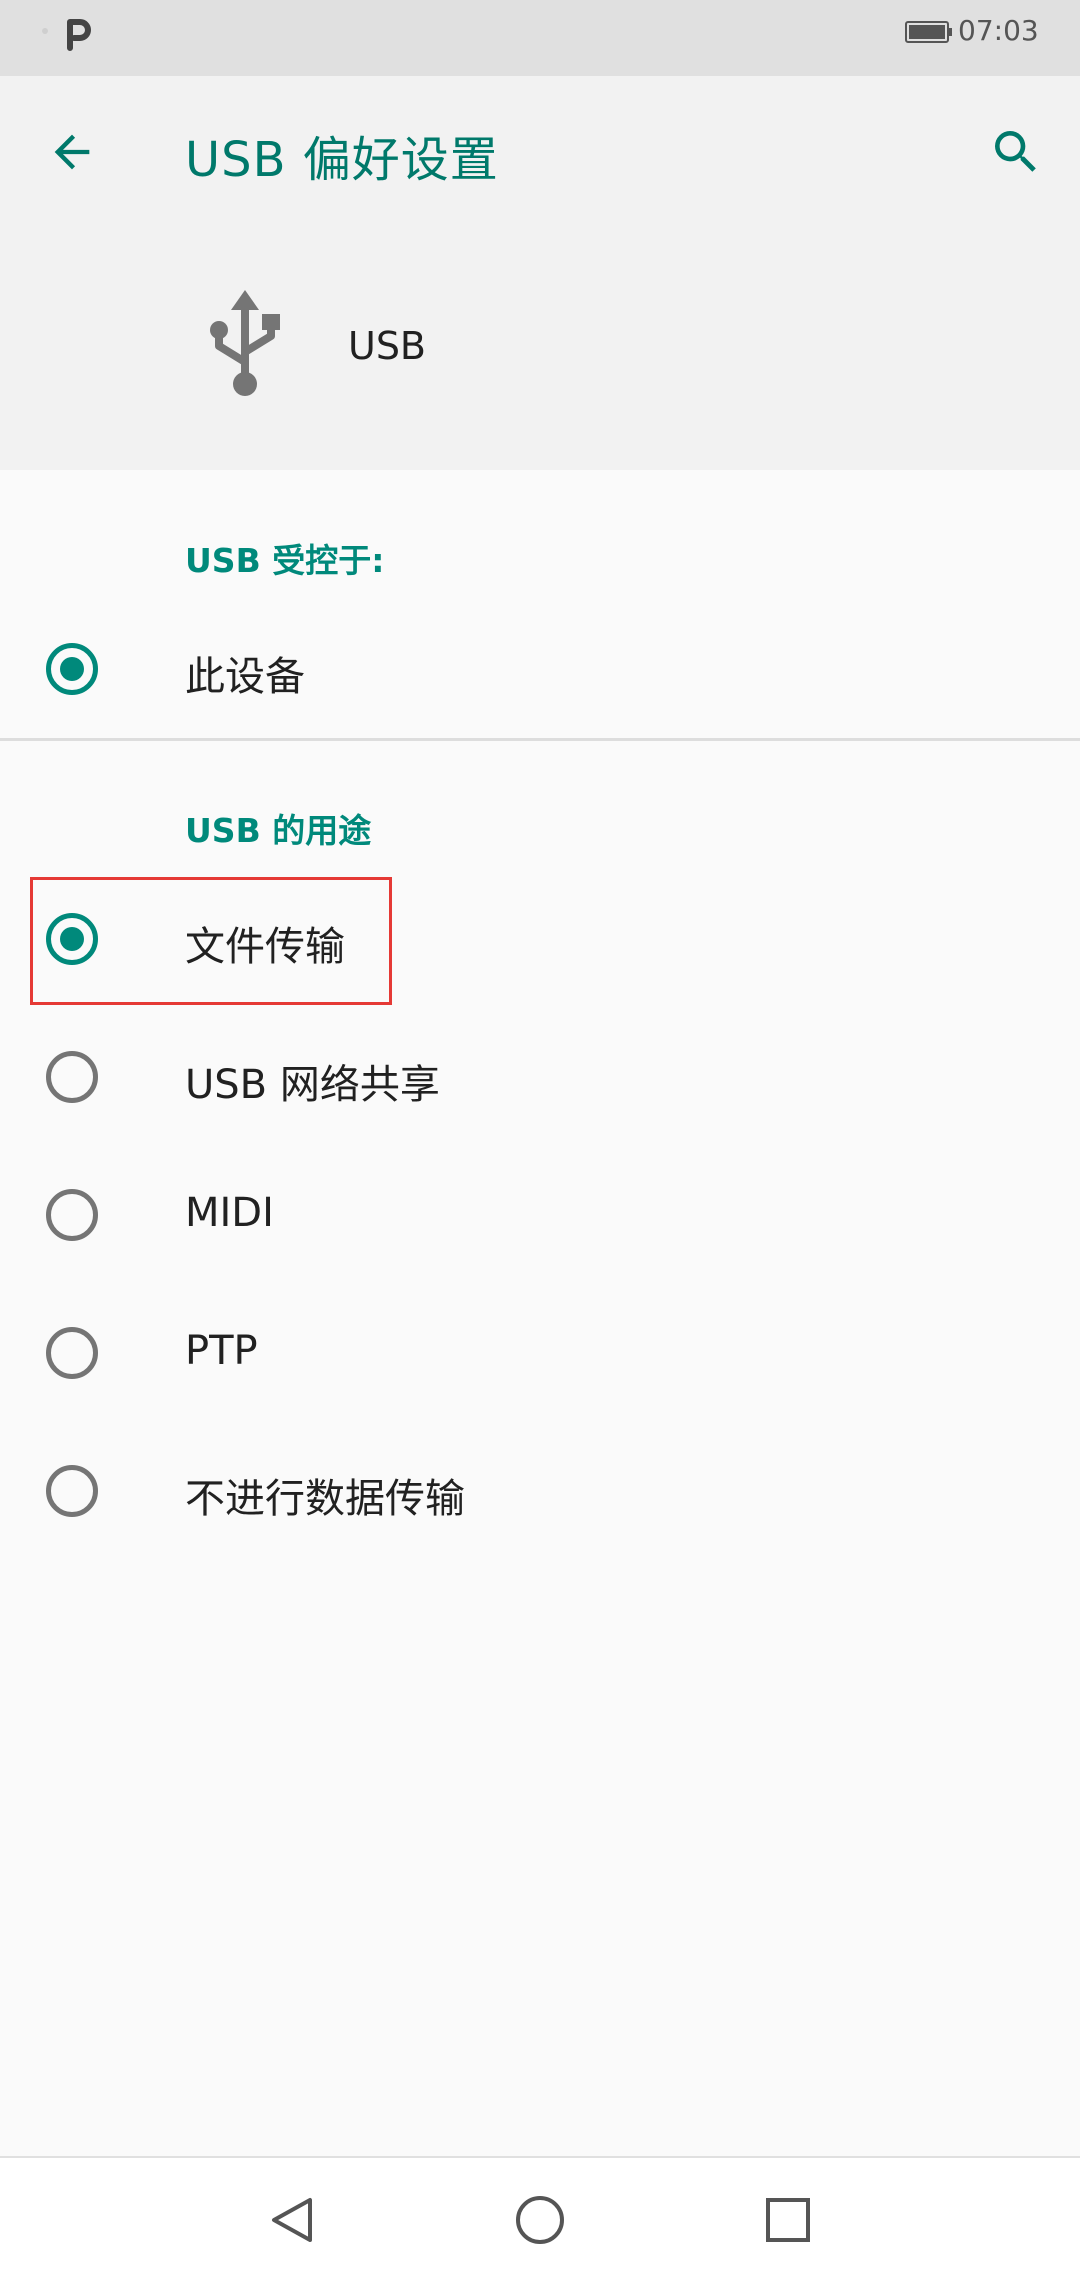 This screenshot has height=2280, width=1080. Describe the element at coordinates (312, 1085) in the screenshot. I see `option-label: USB 网络共享` at that location.